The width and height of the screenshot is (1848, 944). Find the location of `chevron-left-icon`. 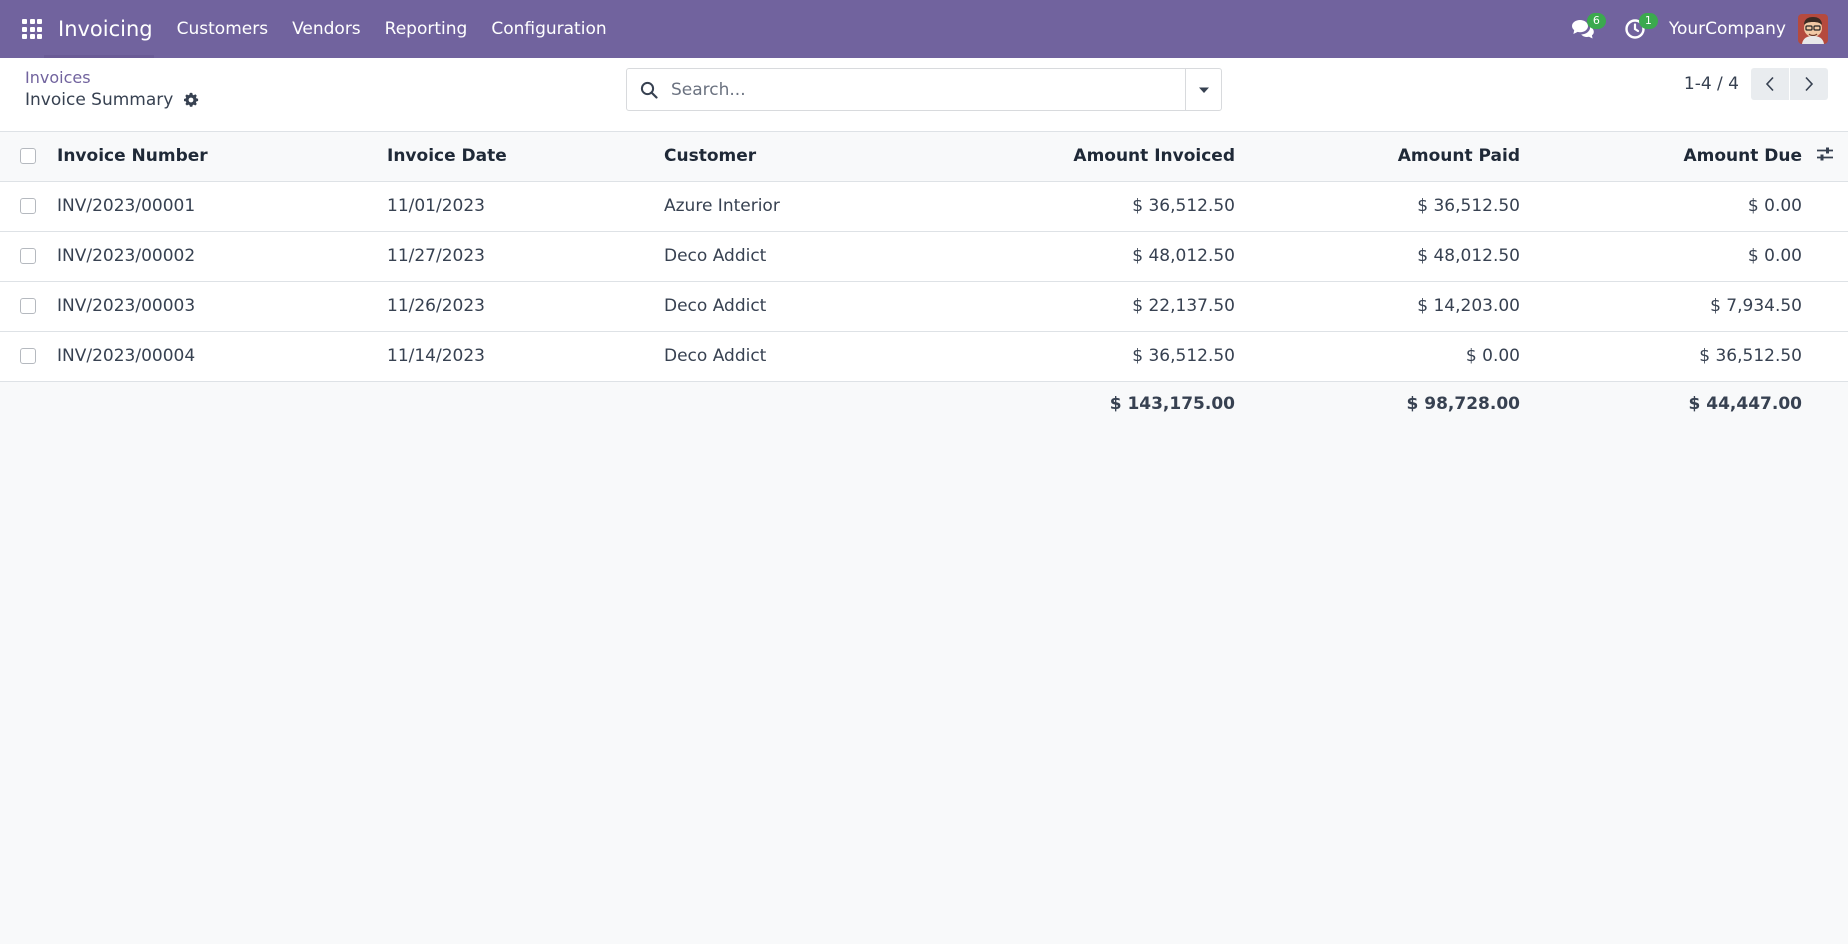

chevron-left-icon is located at coordinates (1769, 84).